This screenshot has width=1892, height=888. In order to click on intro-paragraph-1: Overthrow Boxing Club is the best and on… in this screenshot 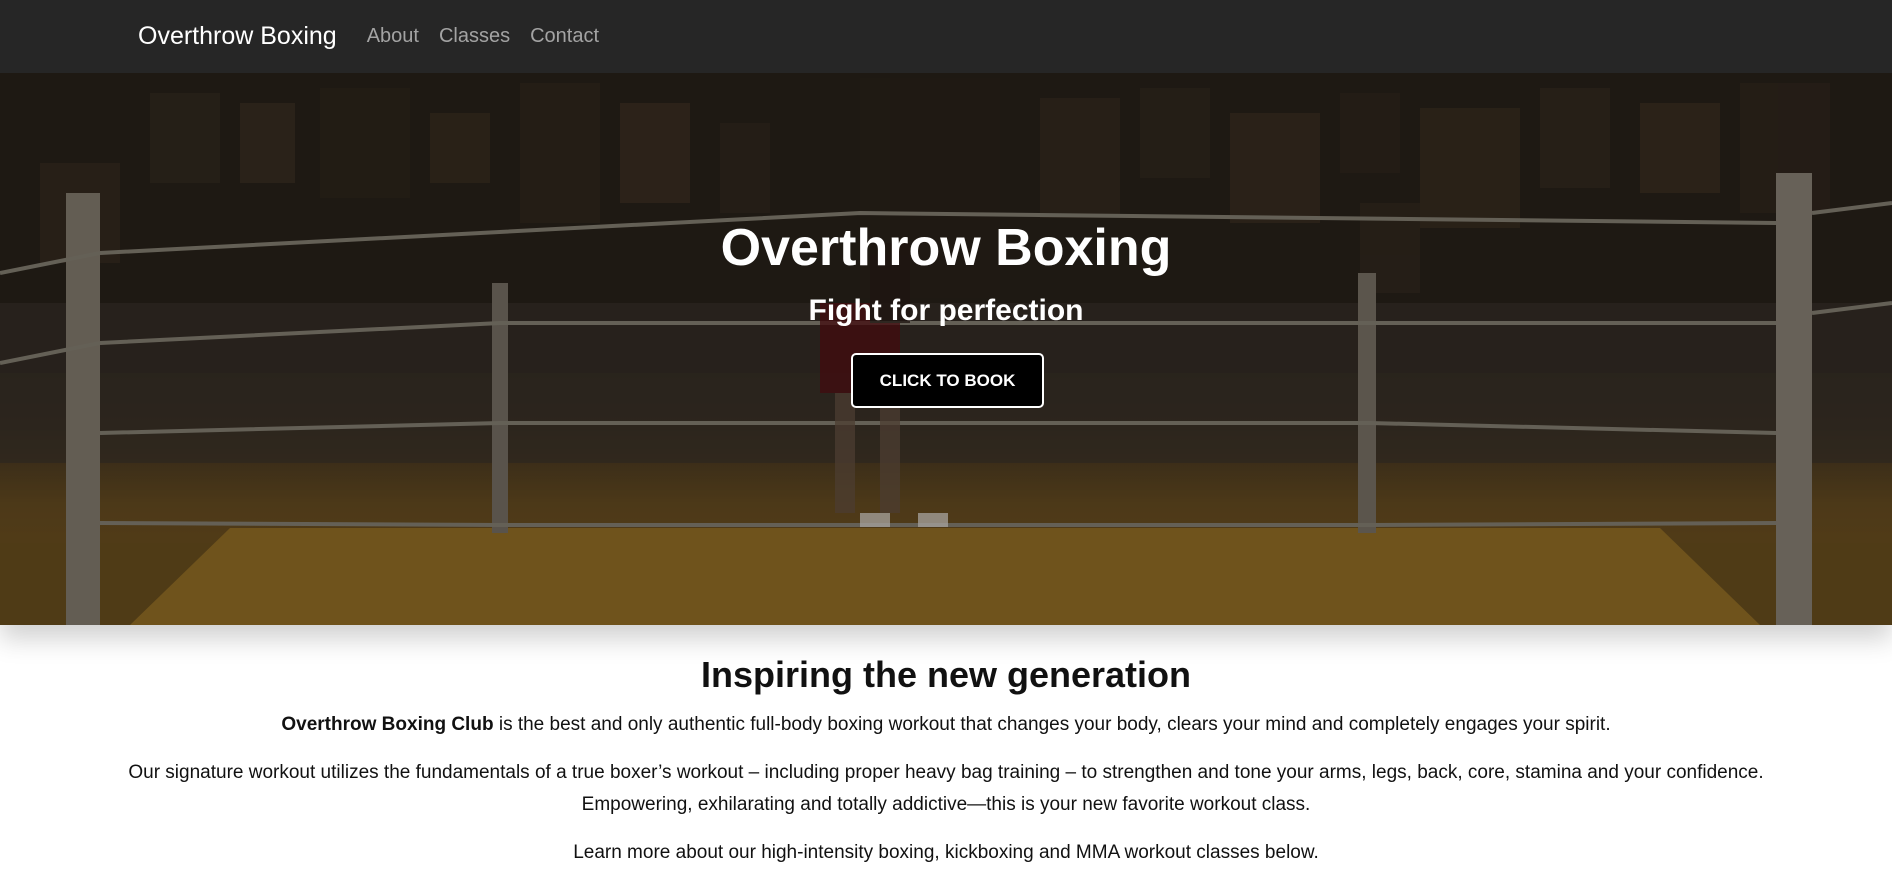, I will do `click(946, 725)`.